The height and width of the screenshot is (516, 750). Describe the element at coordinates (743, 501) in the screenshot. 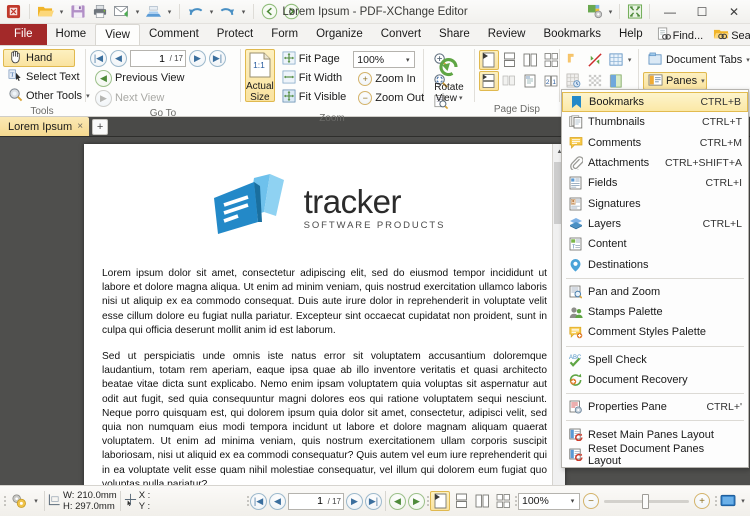

I see `fullscreen-caret: ▾` at that location.